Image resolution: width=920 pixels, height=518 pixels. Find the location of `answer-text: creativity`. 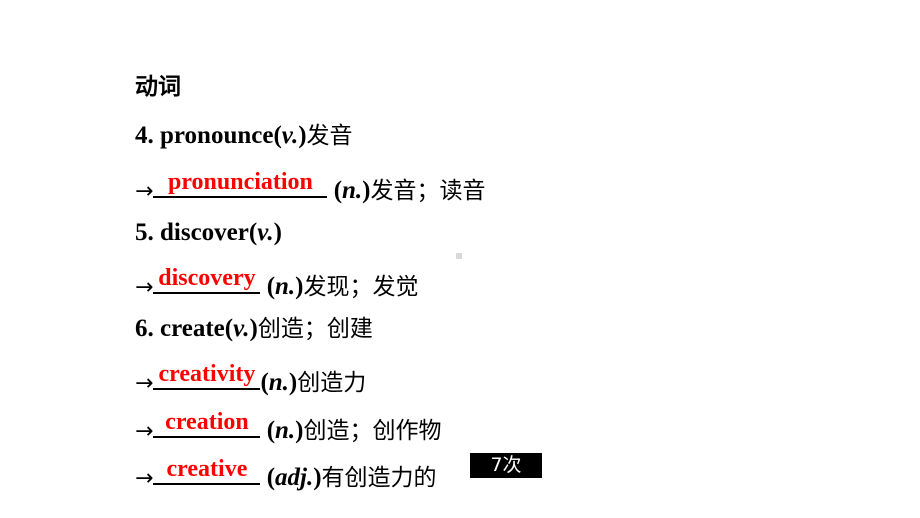

answer-text: creativity is located at coordinates (207, 374).